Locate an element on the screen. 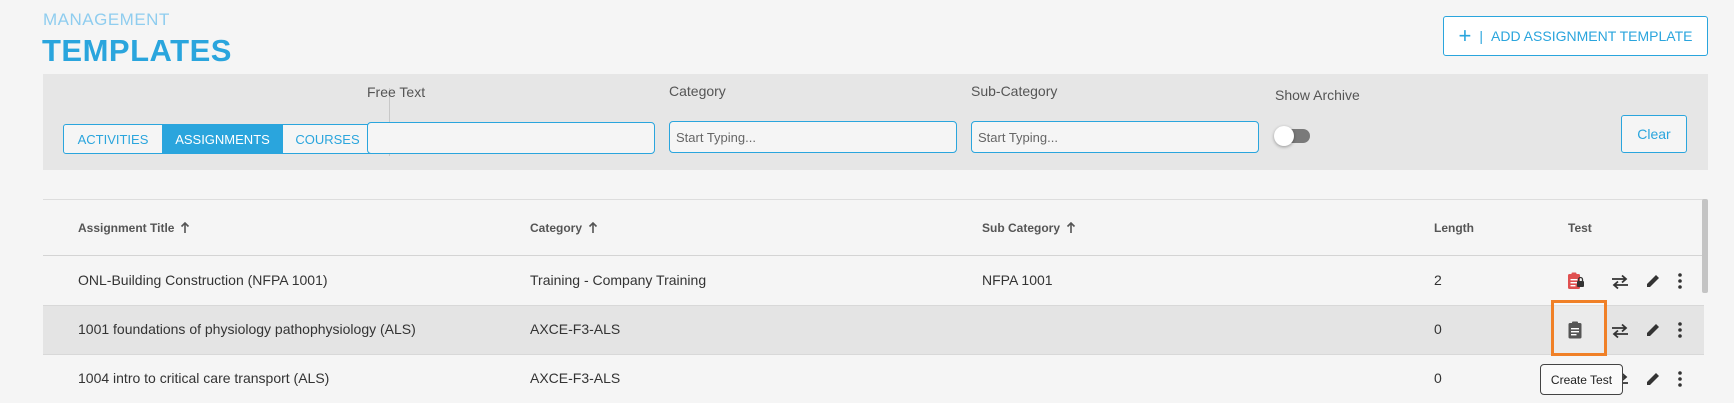  template-type-tabs: ACTIVITIES ASSIGNMENTS COURSES is located at coordinates (218, 139).